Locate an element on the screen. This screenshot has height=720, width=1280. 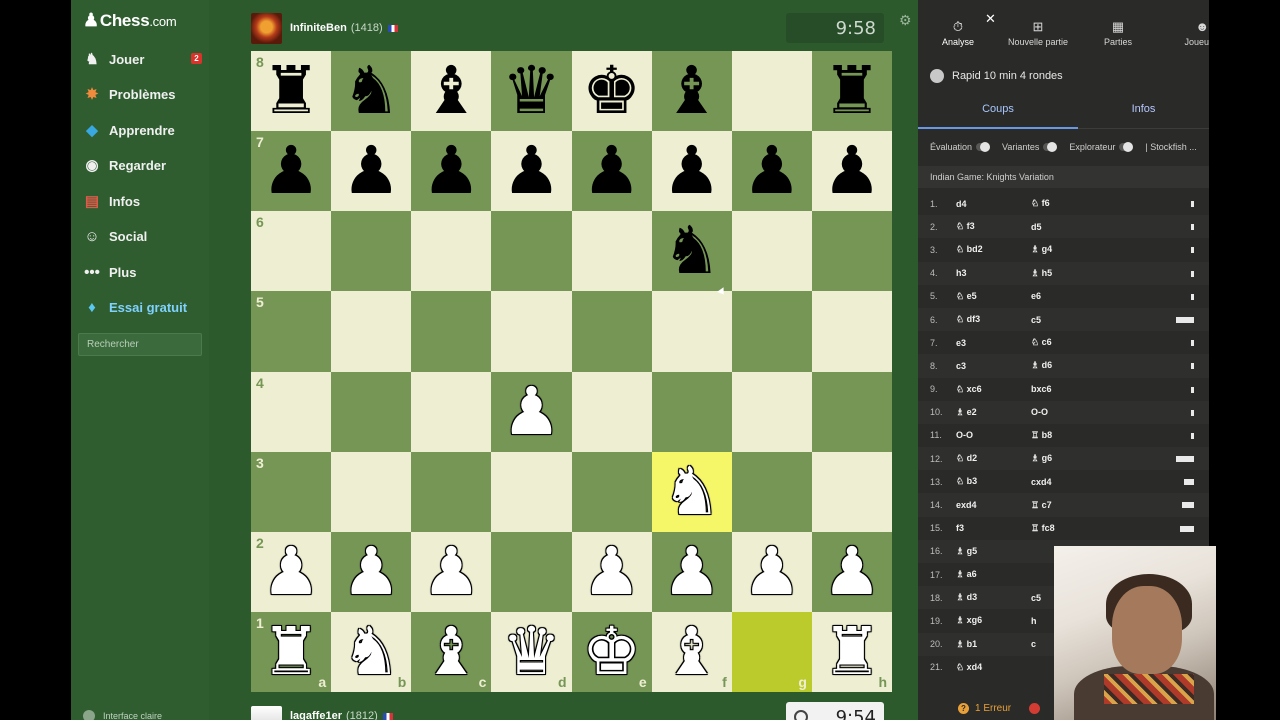
black-move: ♗ g6 is located at coordinates (1076, 458).